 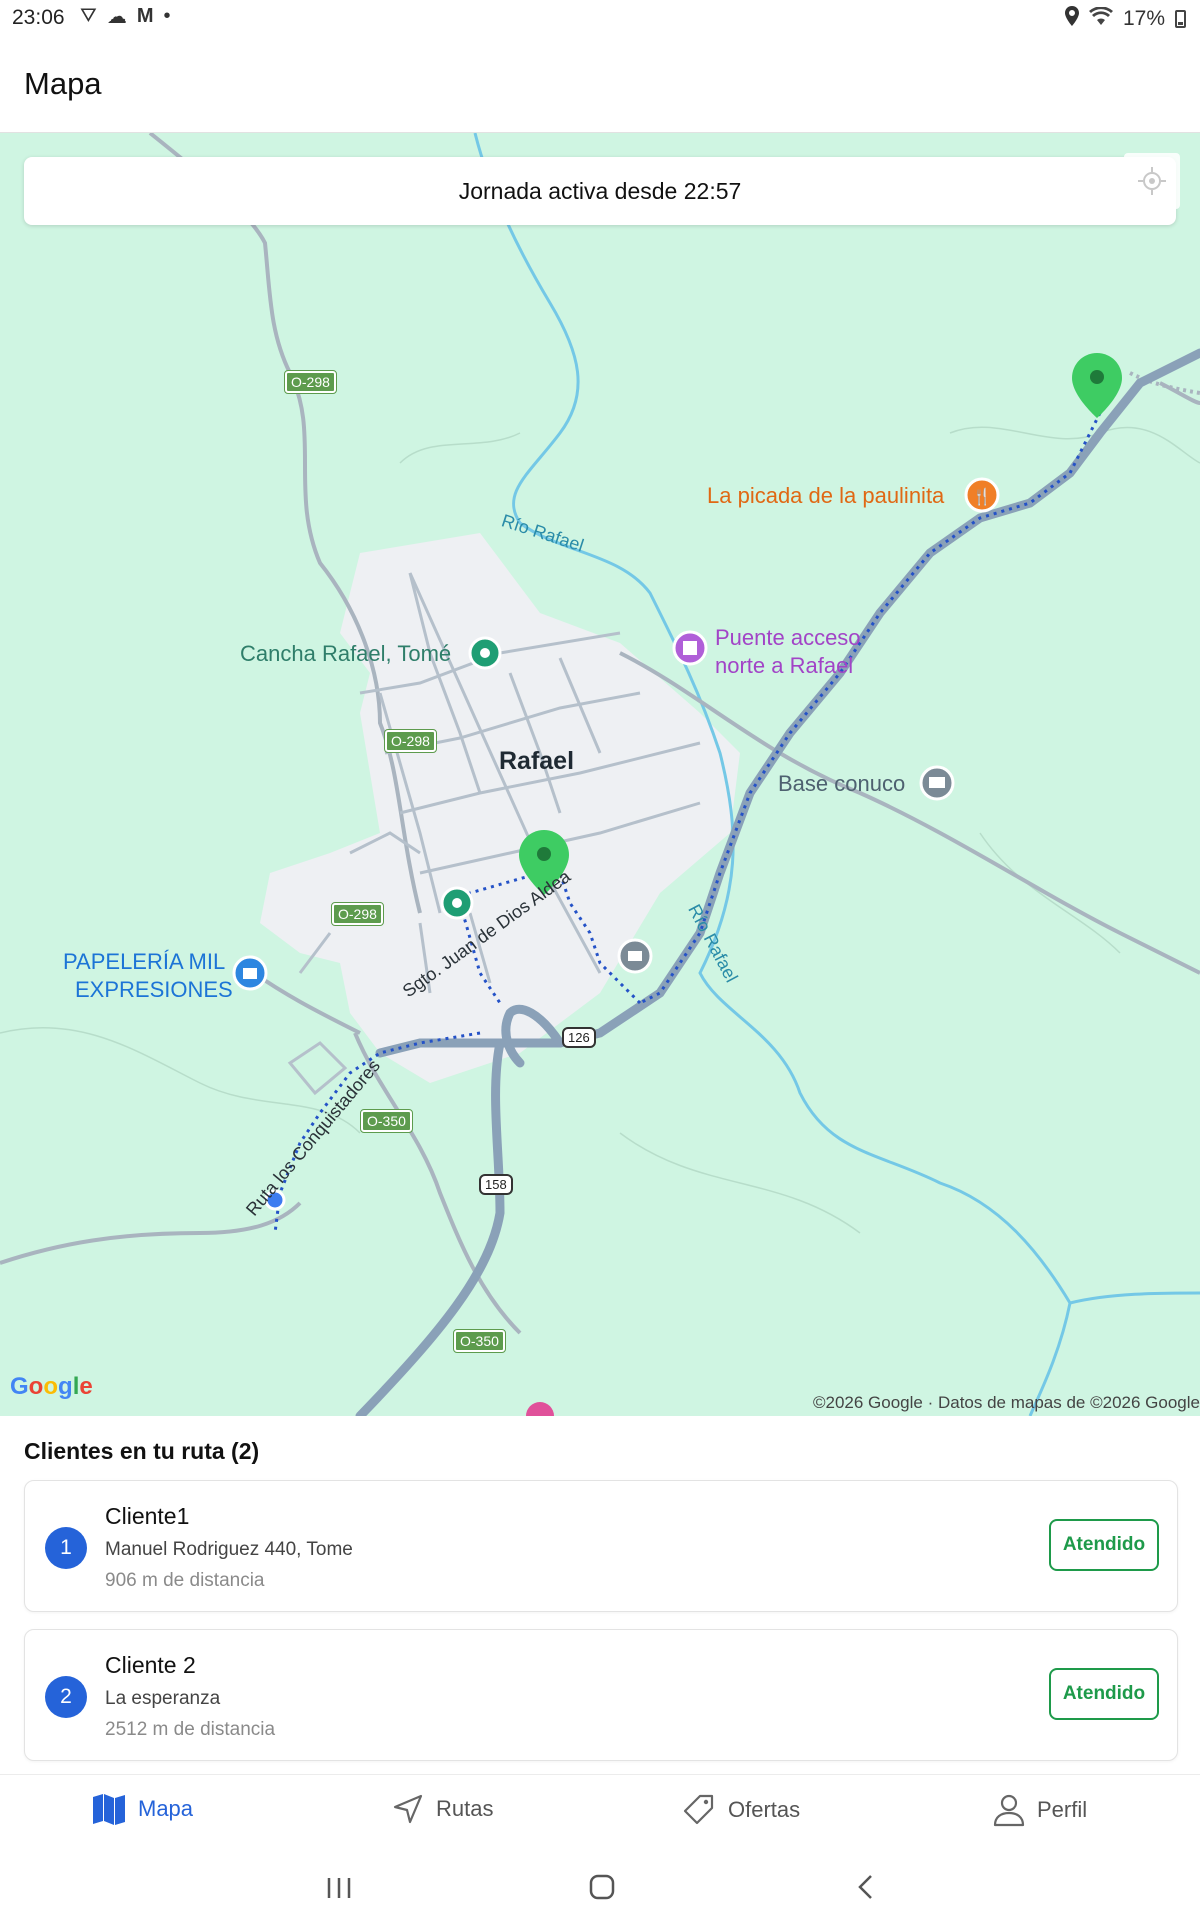 I want to click on status-notification-icons: ⛛ ☁ M •, so click(x=125, y=16).